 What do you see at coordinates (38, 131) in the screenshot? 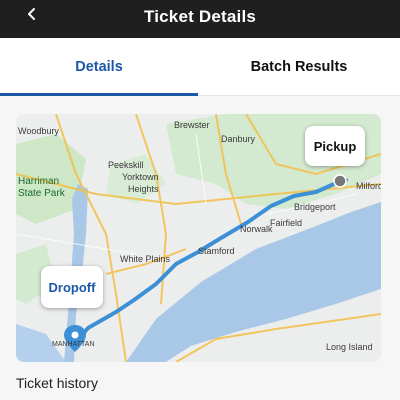
I see `map-label-woodbury: Woodbury` at bounding box center [38, 131].